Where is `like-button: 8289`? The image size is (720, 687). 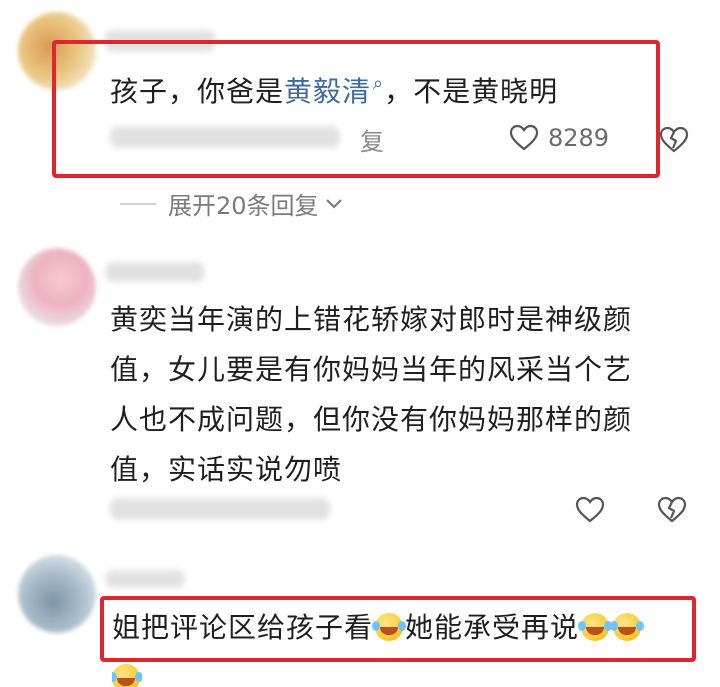
like-button: 8289 is located at coordinates (558, 138).